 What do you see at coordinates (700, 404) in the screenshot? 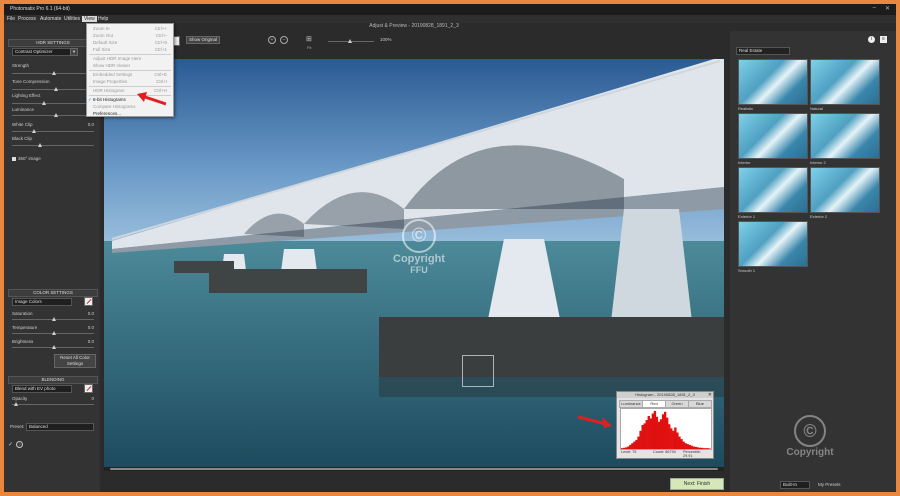
I see `tab-blue: Blue` at bounding box center [700, 404].